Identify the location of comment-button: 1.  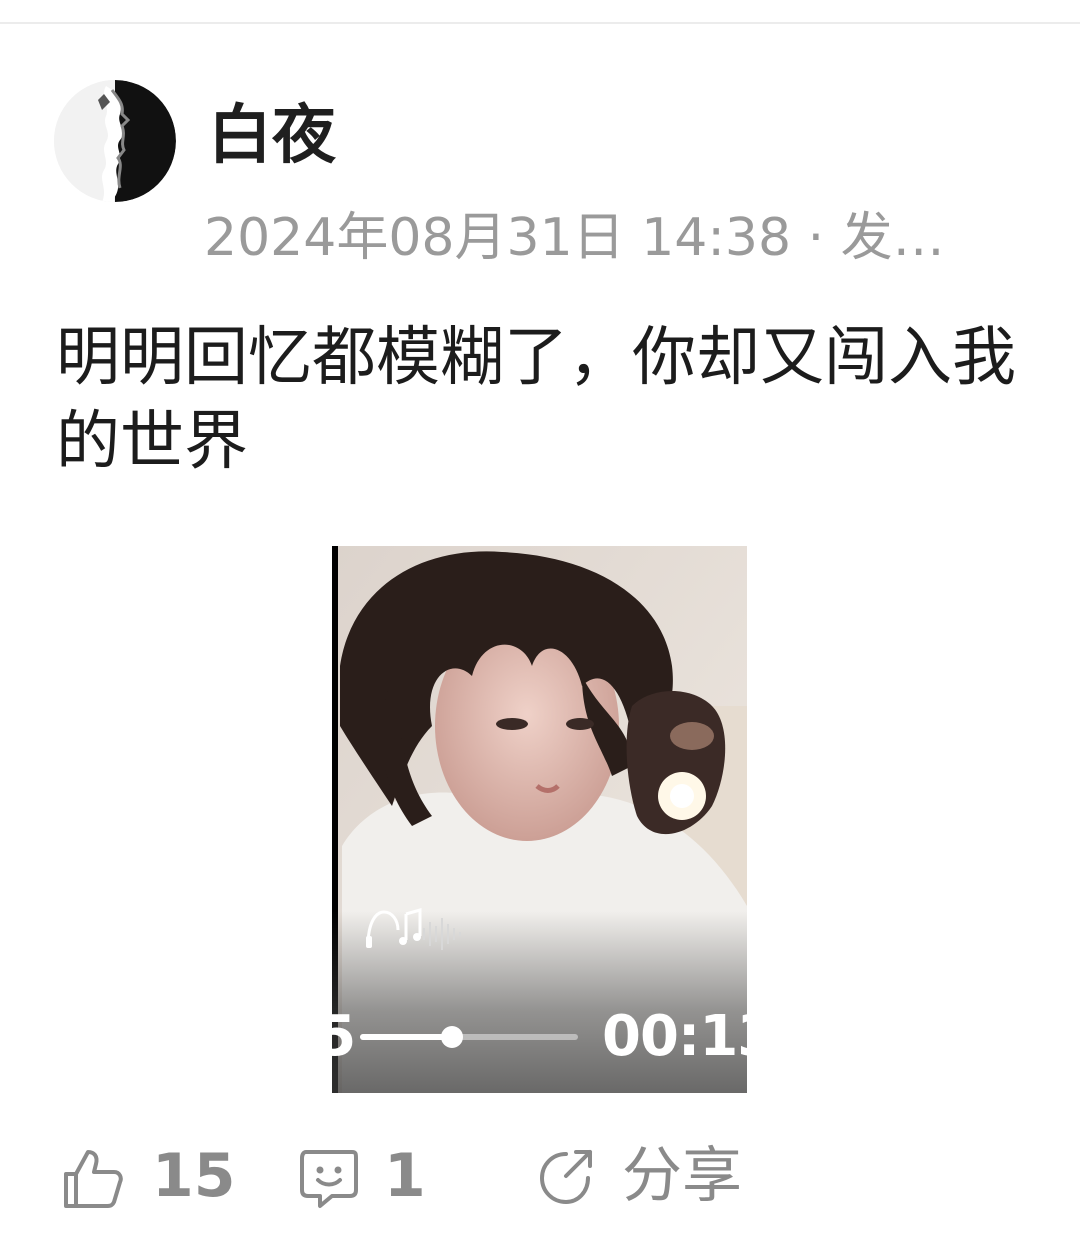
(363, 1178).